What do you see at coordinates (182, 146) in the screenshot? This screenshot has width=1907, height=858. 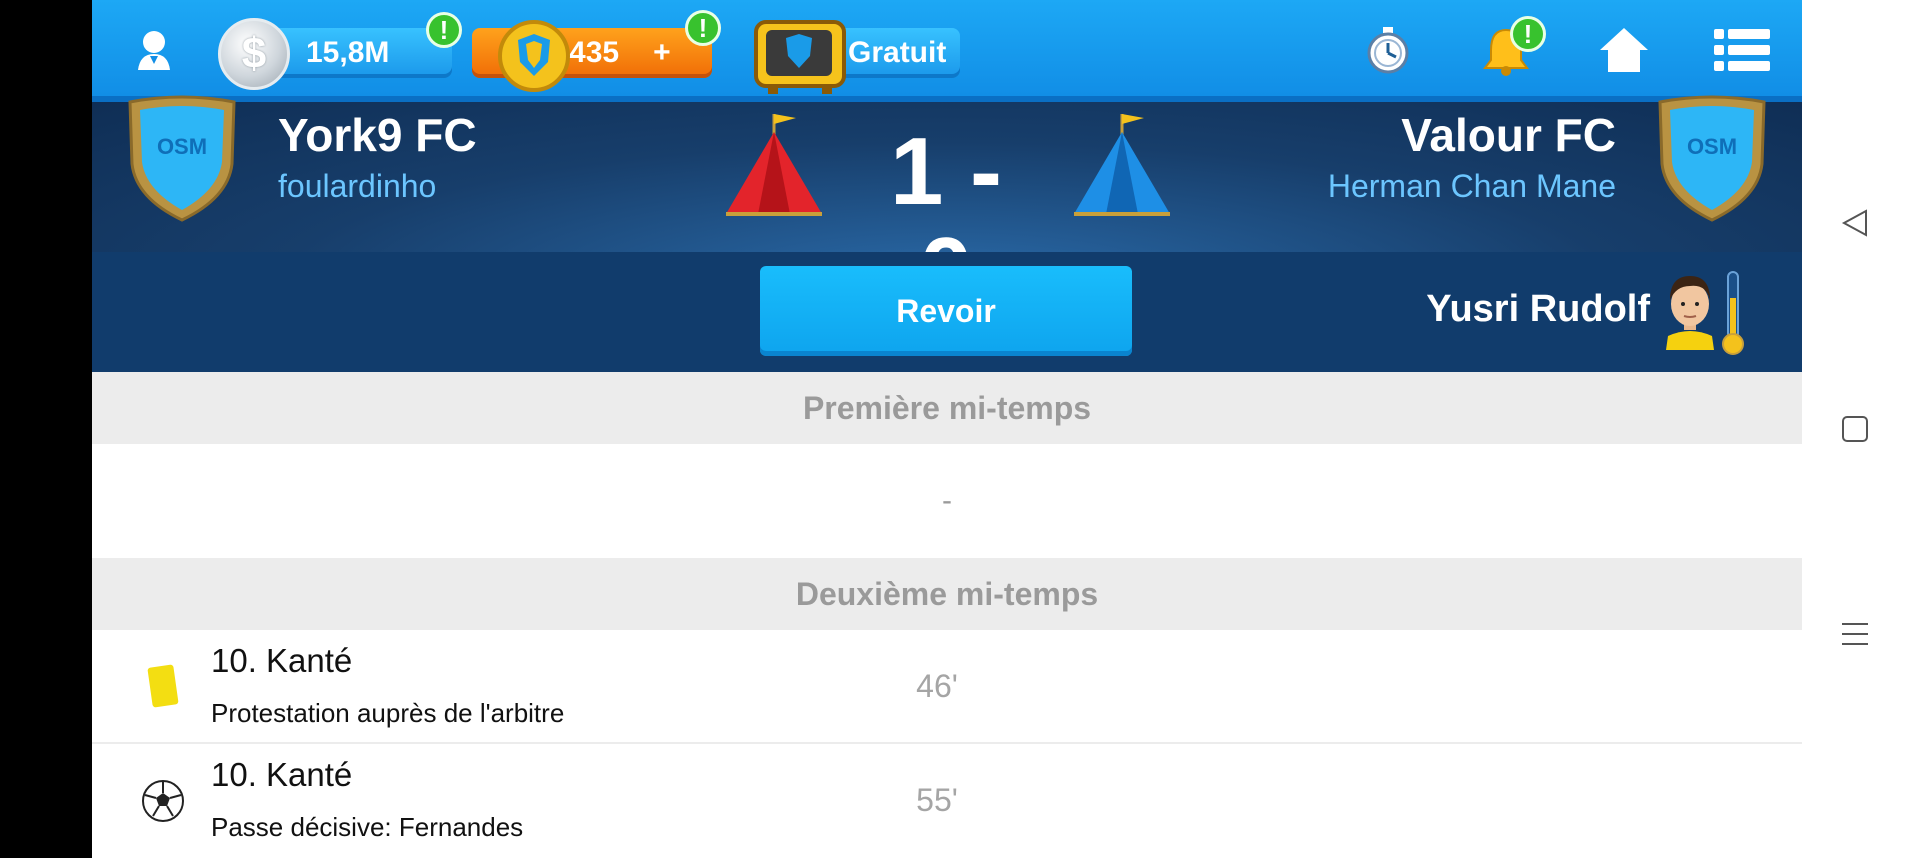 I see `home-shield-text: OSM` at bounding box center [182, 146].